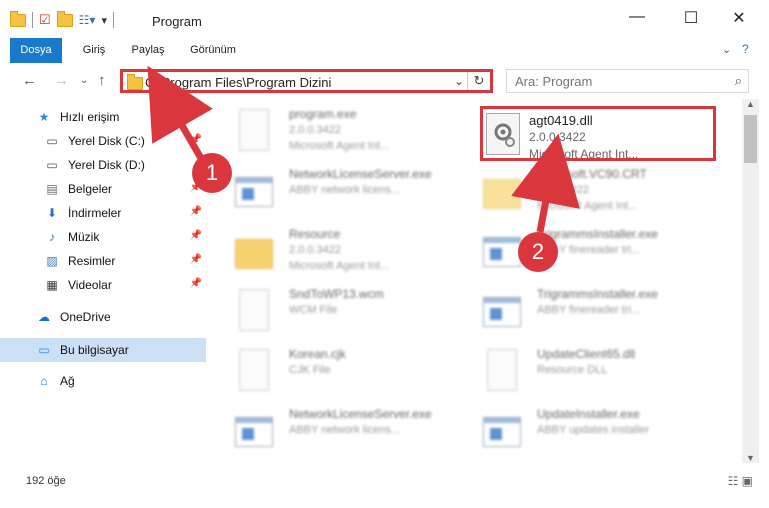 Image resolution: width=769 pixels, height=508 pixels. I want to click on status-bar: 192 öğe ☷ ▣, so click(384, 485).